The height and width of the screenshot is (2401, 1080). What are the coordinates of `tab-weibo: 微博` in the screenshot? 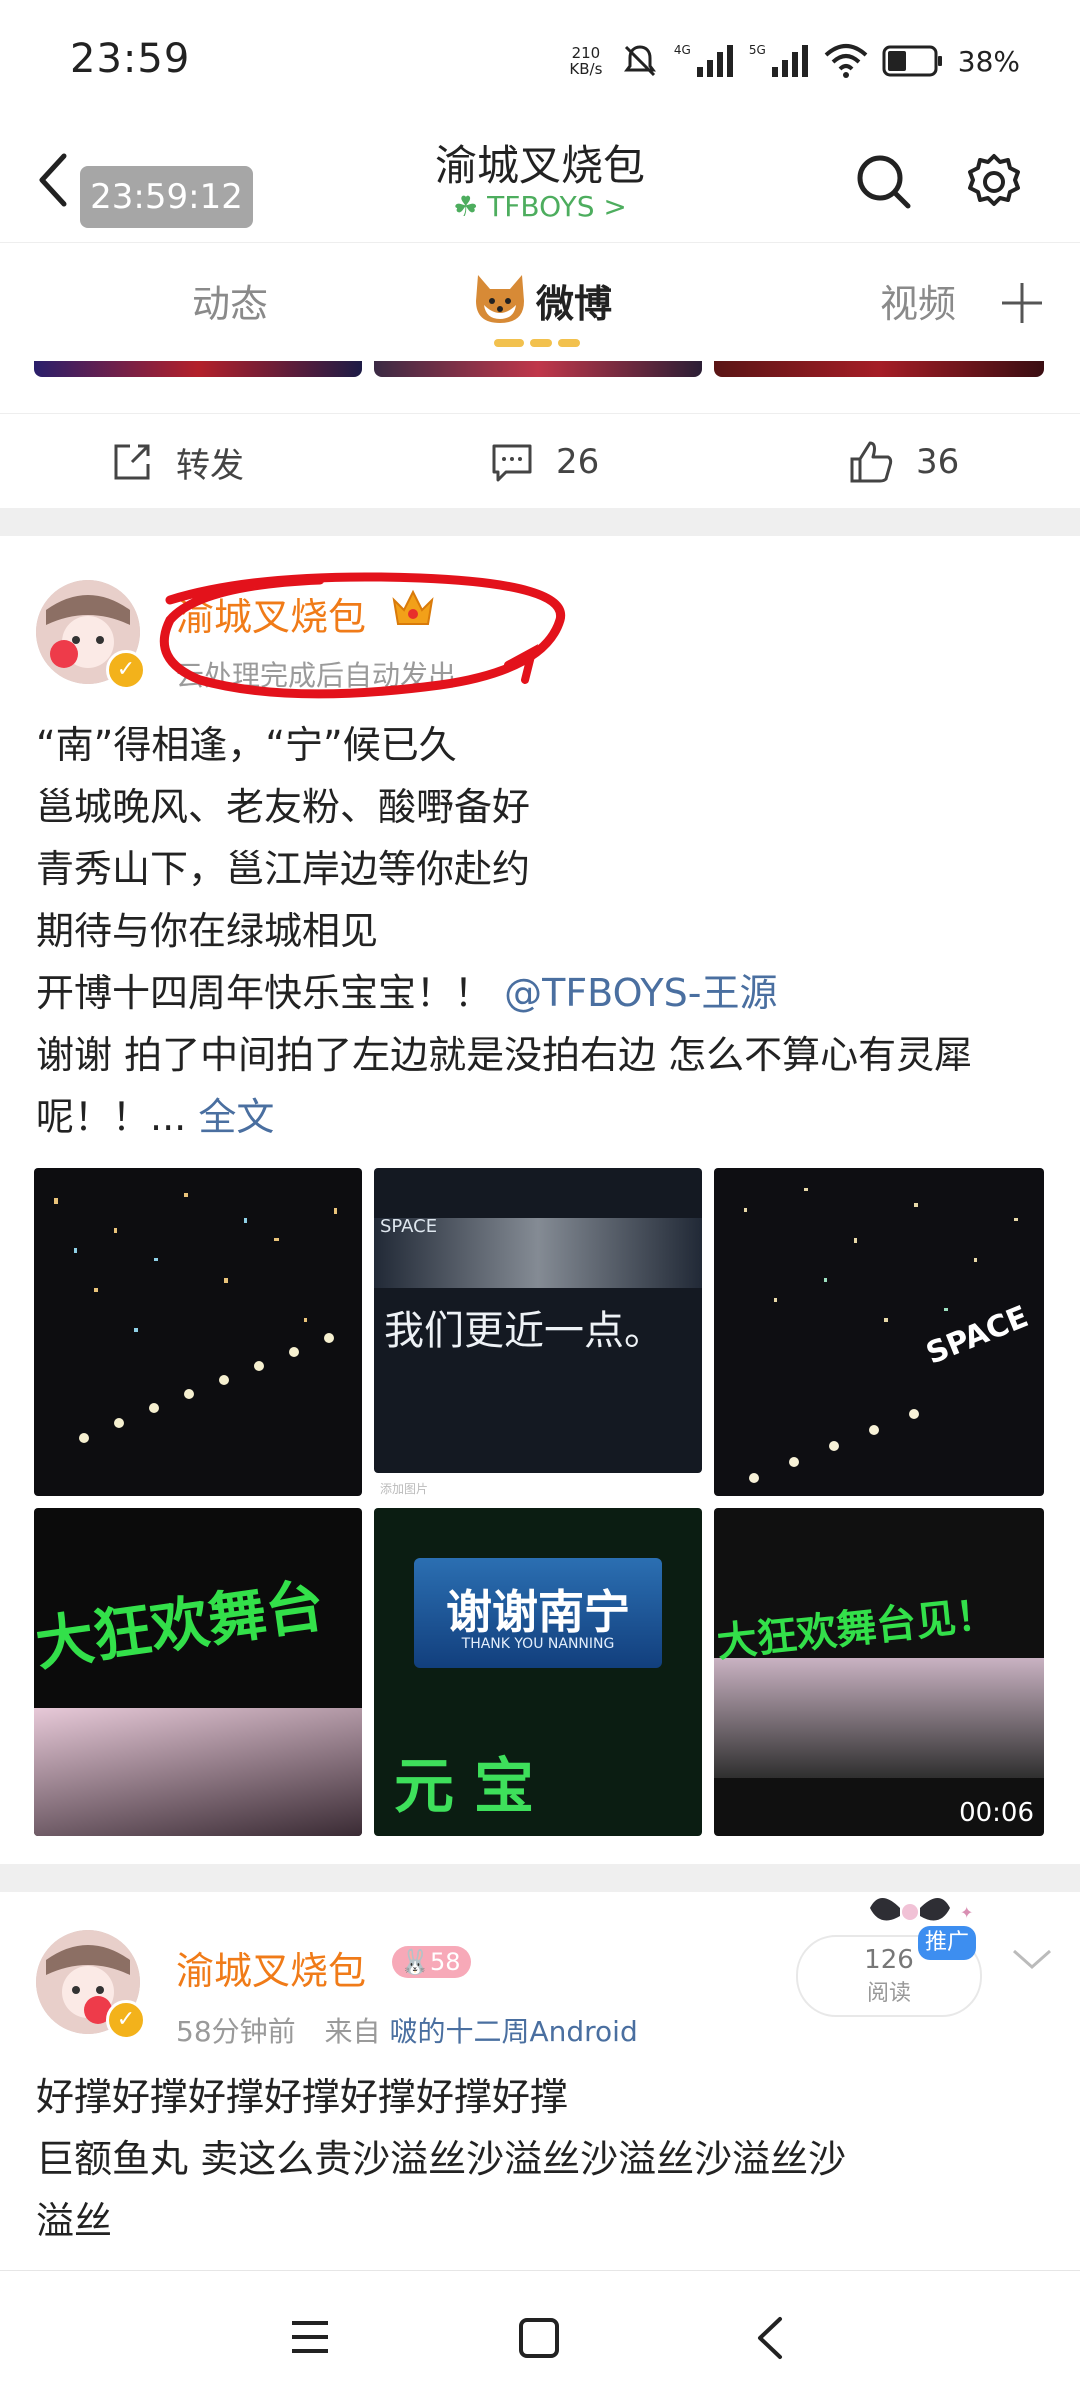 It's located at (574, 300).